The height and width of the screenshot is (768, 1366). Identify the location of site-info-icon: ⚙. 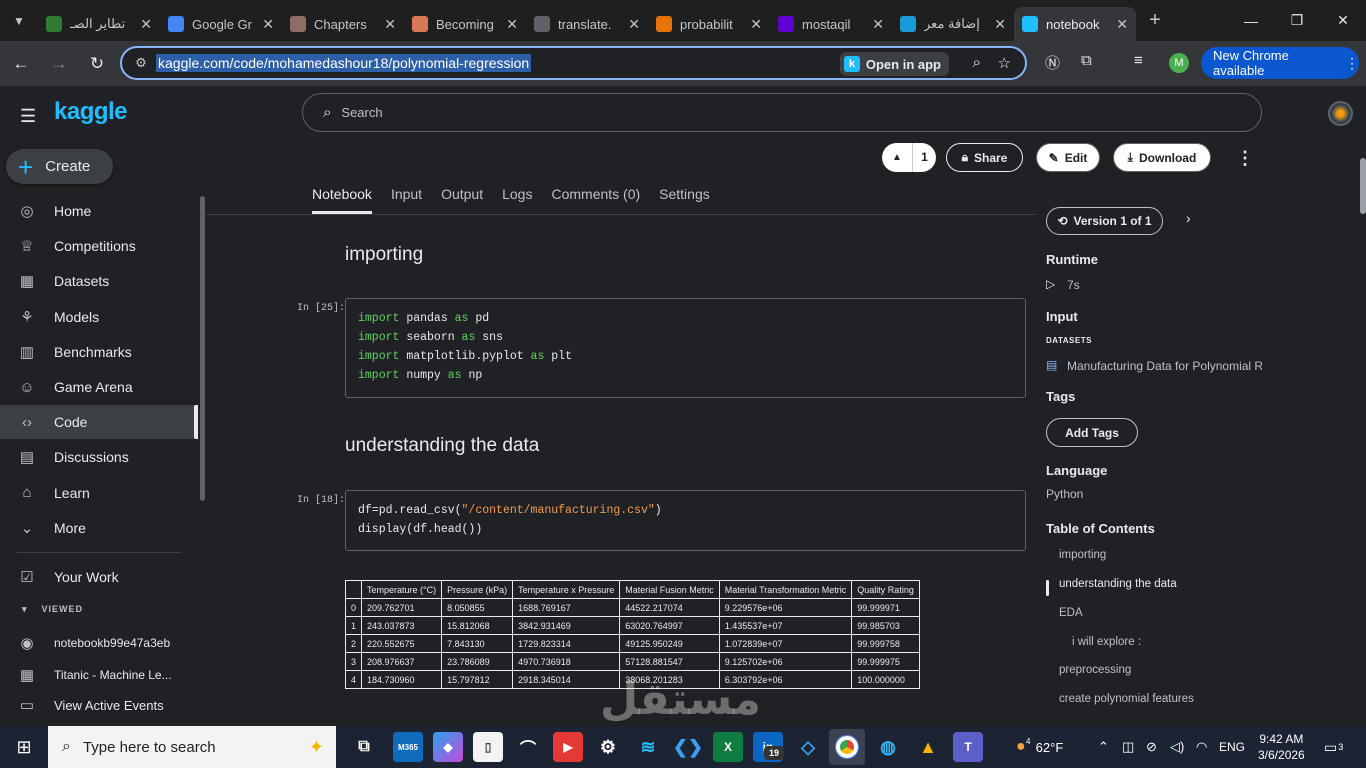
(141, 63).